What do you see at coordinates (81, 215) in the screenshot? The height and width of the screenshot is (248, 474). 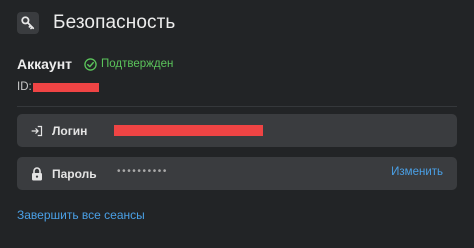 I see `end-all-sessions-link: Завершить все сеансы` at bounding box center [81, 215].